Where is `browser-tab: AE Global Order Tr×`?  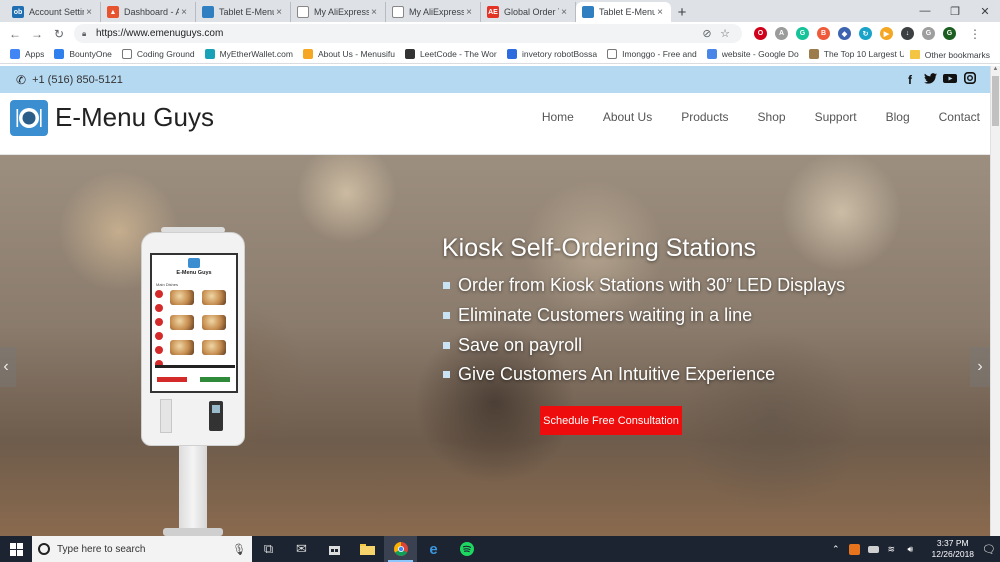 browser-tab: AE Global Order Tr× is located at coordinates (528, 12).